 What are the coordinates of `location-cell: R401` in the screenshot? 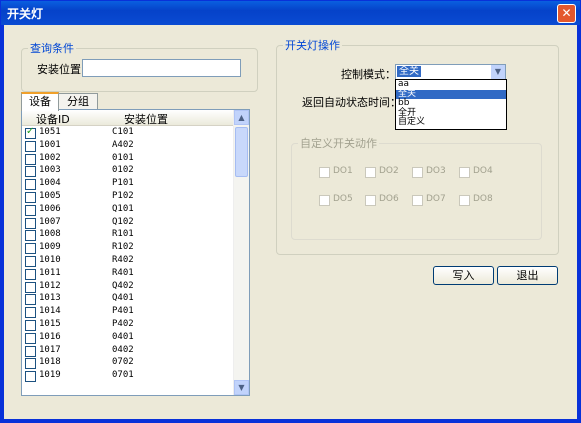 It's located at (123, 272).